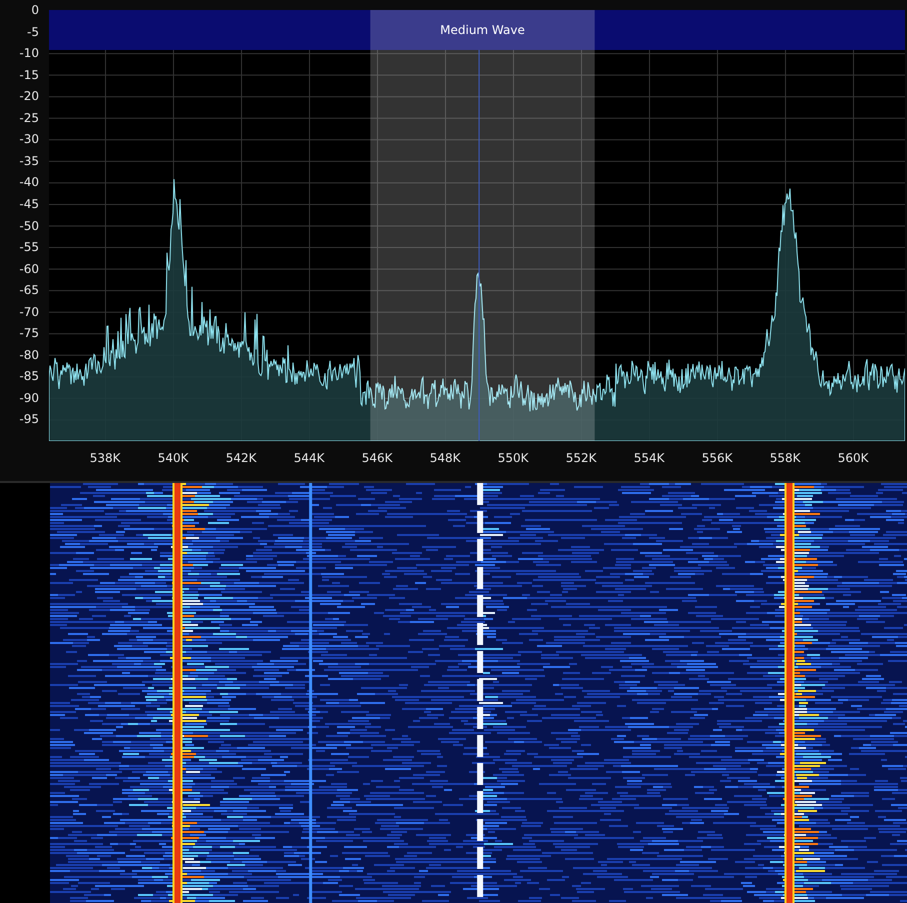  Describe the element at coordinates (513, 458) in the screenshot. I see `x-axis-label: 550K` at that location.